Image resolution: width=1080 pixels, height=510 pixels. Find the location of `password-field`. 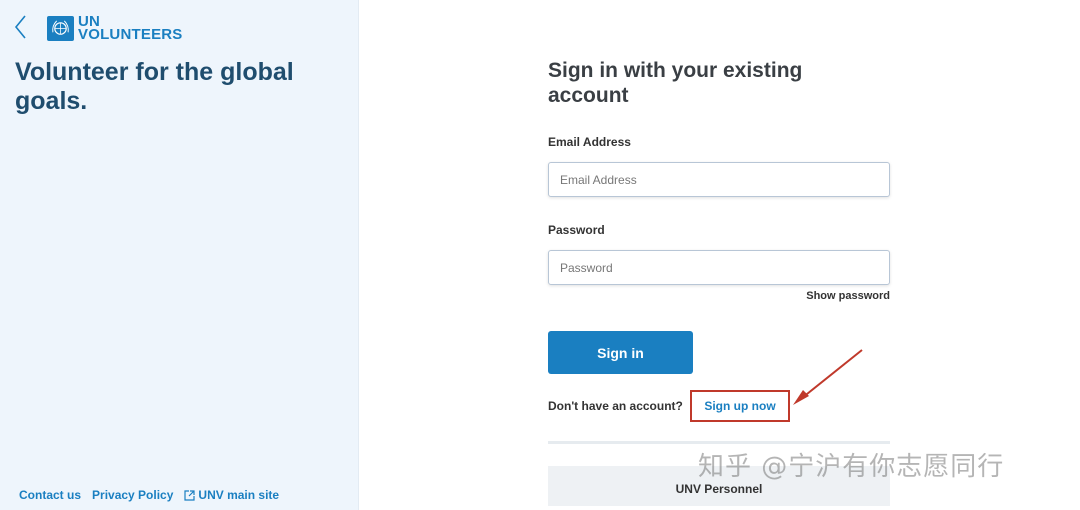

password-field is located at coordinates (719, 267).